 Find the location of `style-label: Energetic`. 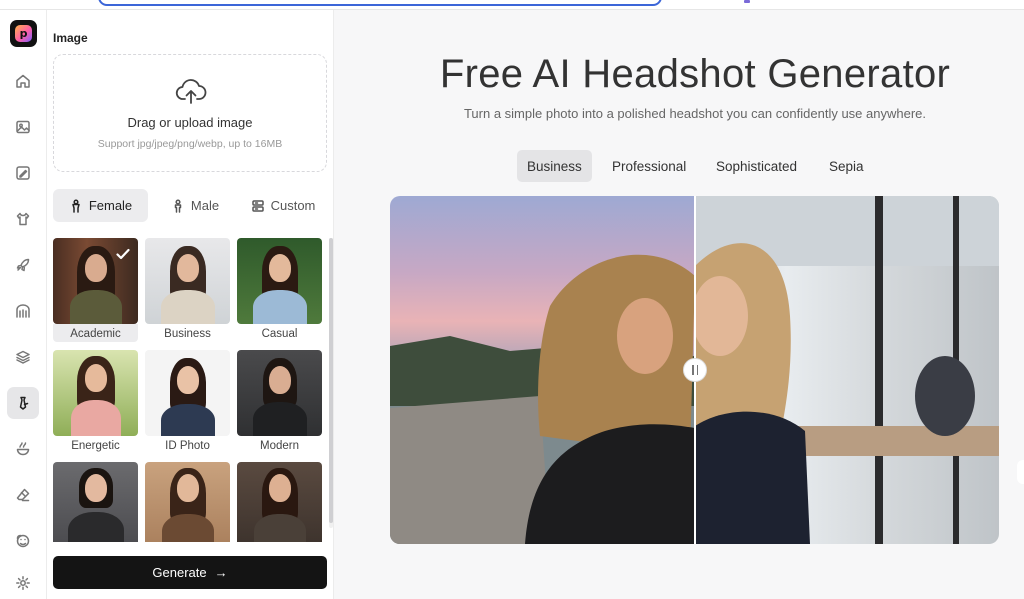

style-label: Energetic is located at coordinates (95, 446).